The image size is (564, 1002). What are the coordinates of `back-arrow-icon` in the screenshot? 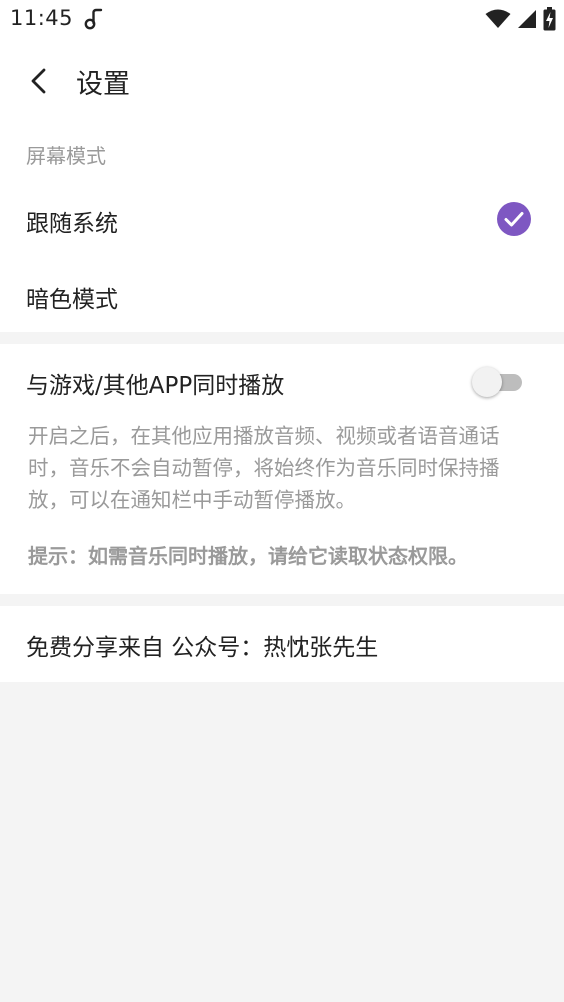 It's located at (39, 81).